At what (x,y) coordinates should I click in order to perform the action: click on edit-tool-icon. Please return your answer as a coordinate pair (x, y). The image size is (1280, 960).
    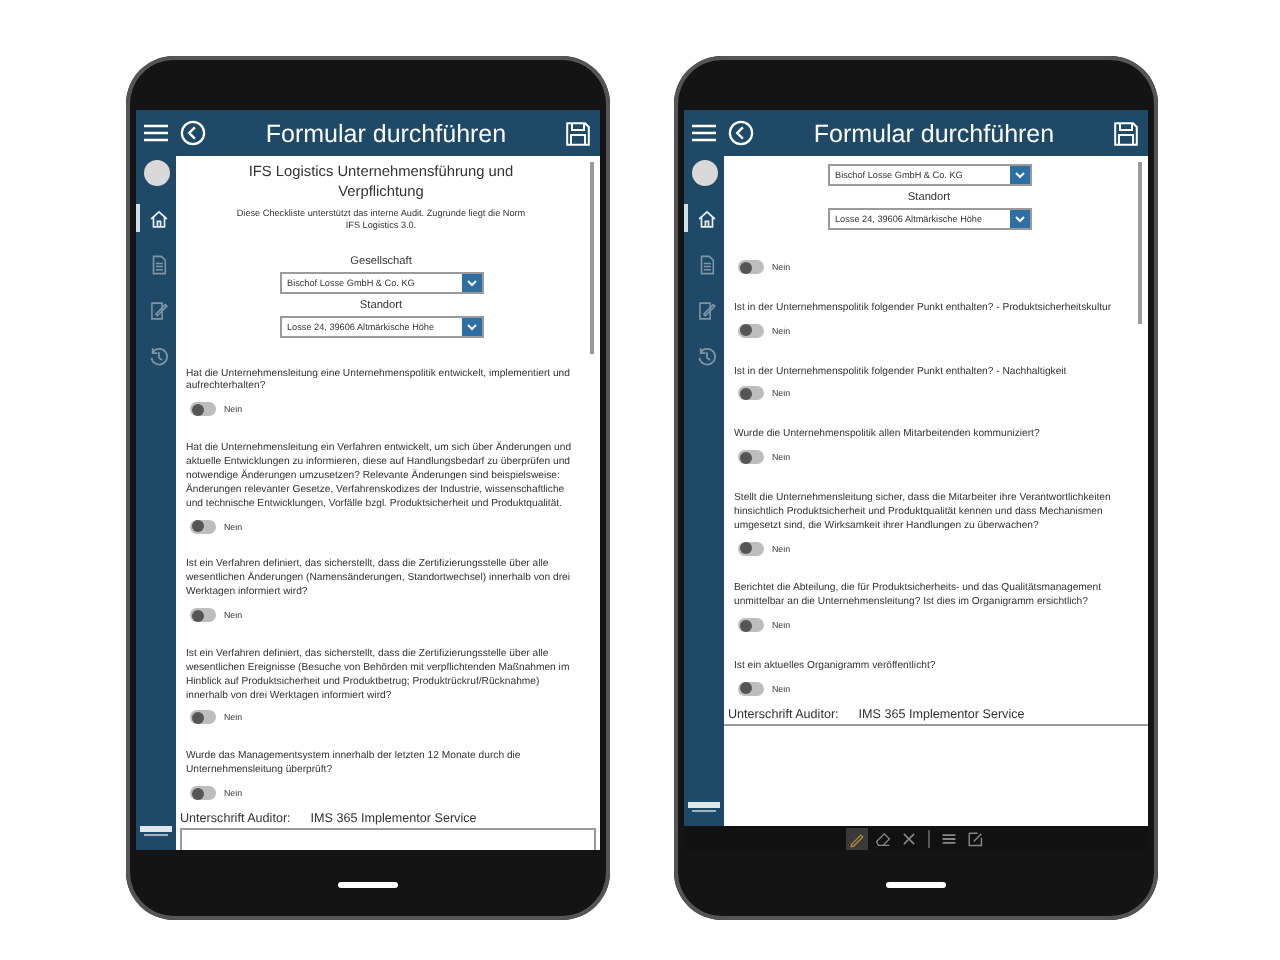
    Looking at the image, I should click on (975, 838).